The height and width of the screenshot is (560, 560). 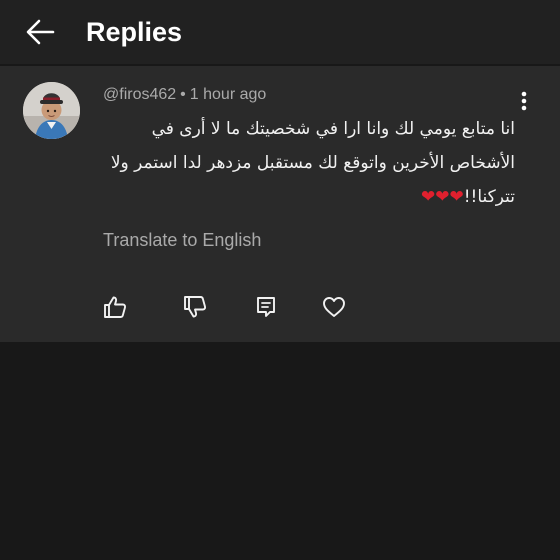 I want to click on reply-icon, so click(x=266, y=307).